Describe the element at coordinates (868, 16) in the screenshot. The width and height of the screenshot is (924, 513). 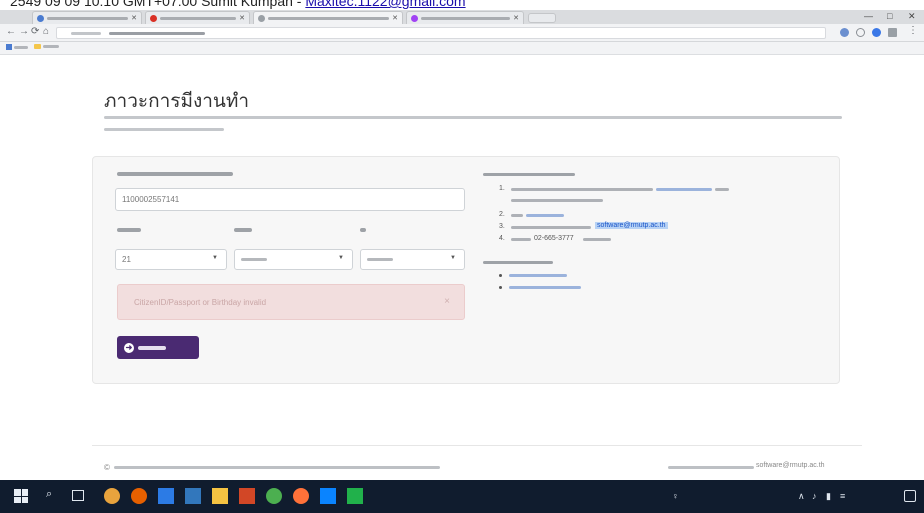
I see `minimize-icon: —` at that location.